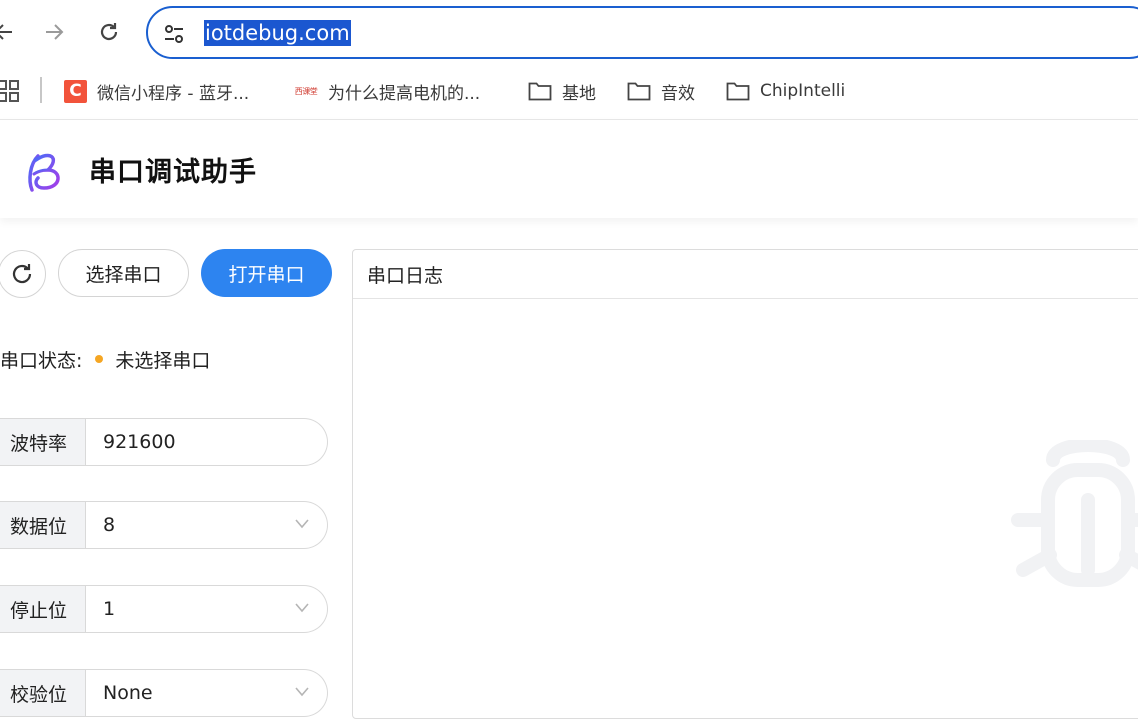 The image size is (1138, 719). I want to click on bookmark-label: 基地, so click(579, 93).